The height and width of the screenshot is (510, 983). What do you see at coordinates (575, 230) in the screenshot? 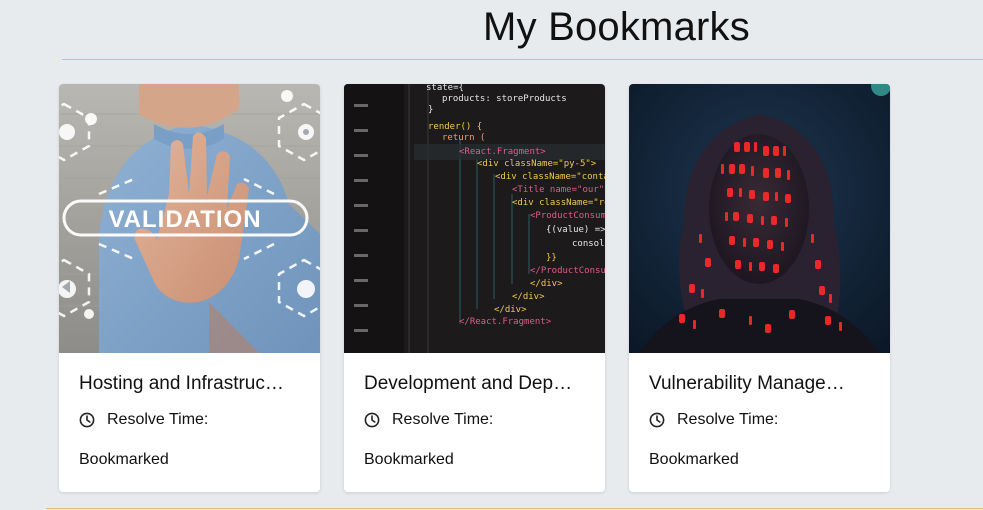
I see `code-line: {(value) =>` at bounding box center [575, 230].